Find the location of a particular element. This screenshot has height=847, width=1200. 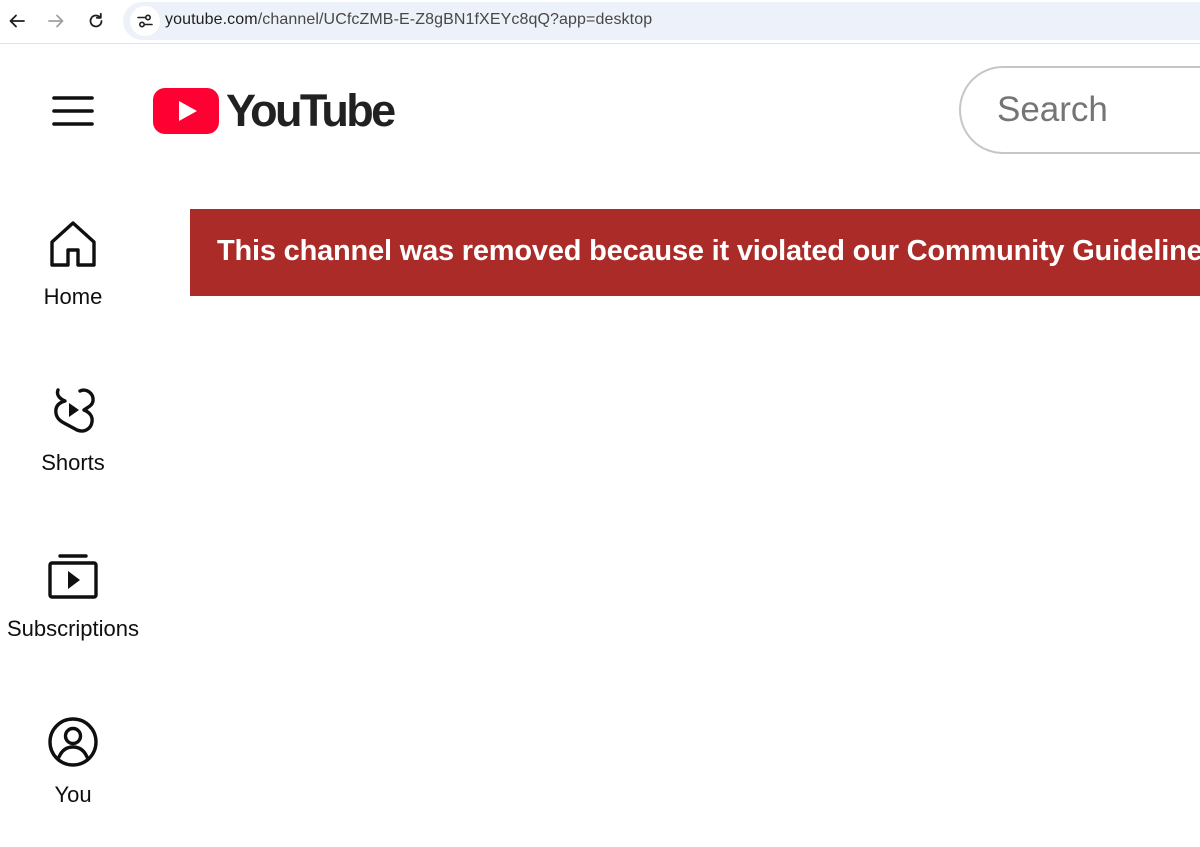

youtube-play-logo-icon is located at coordinates (186, 111).